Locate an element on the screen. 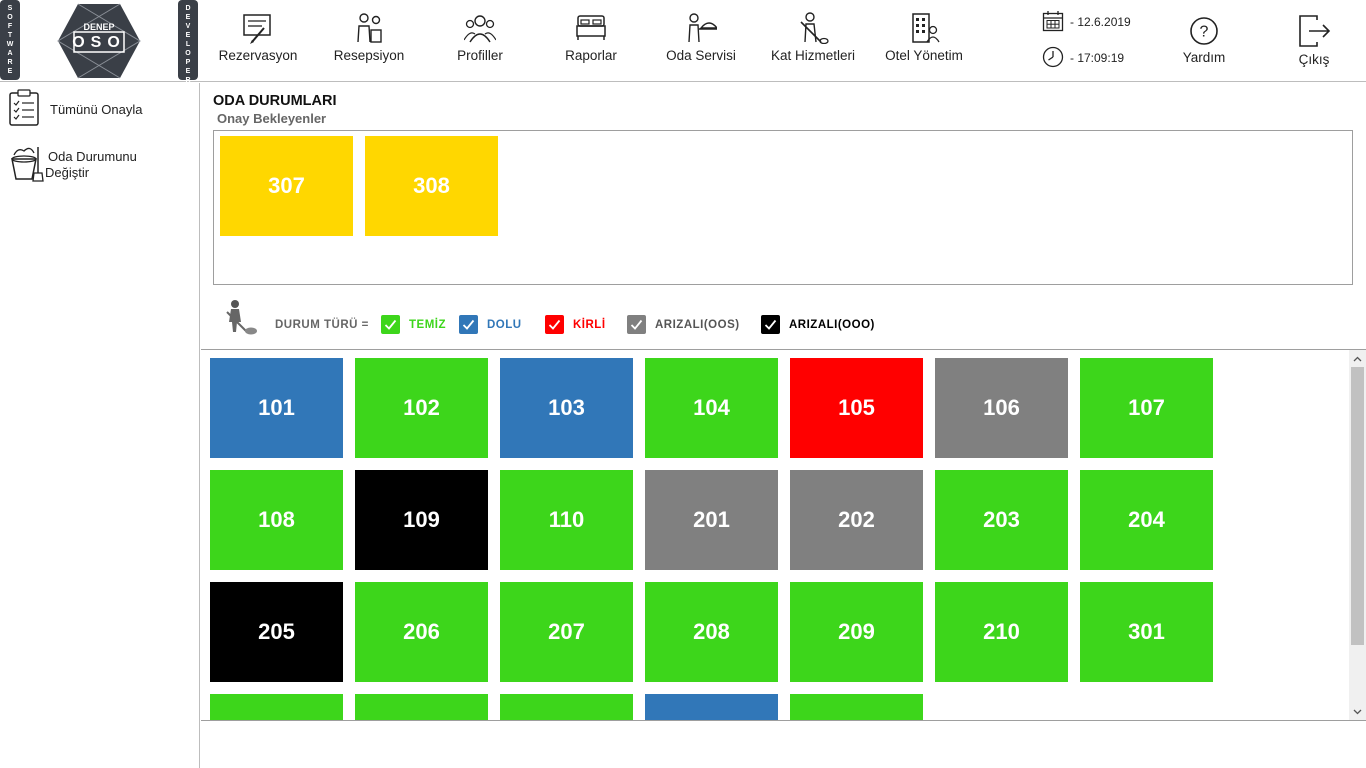  nav-profiller-button: Profiller is located at coordinates (480, 41).